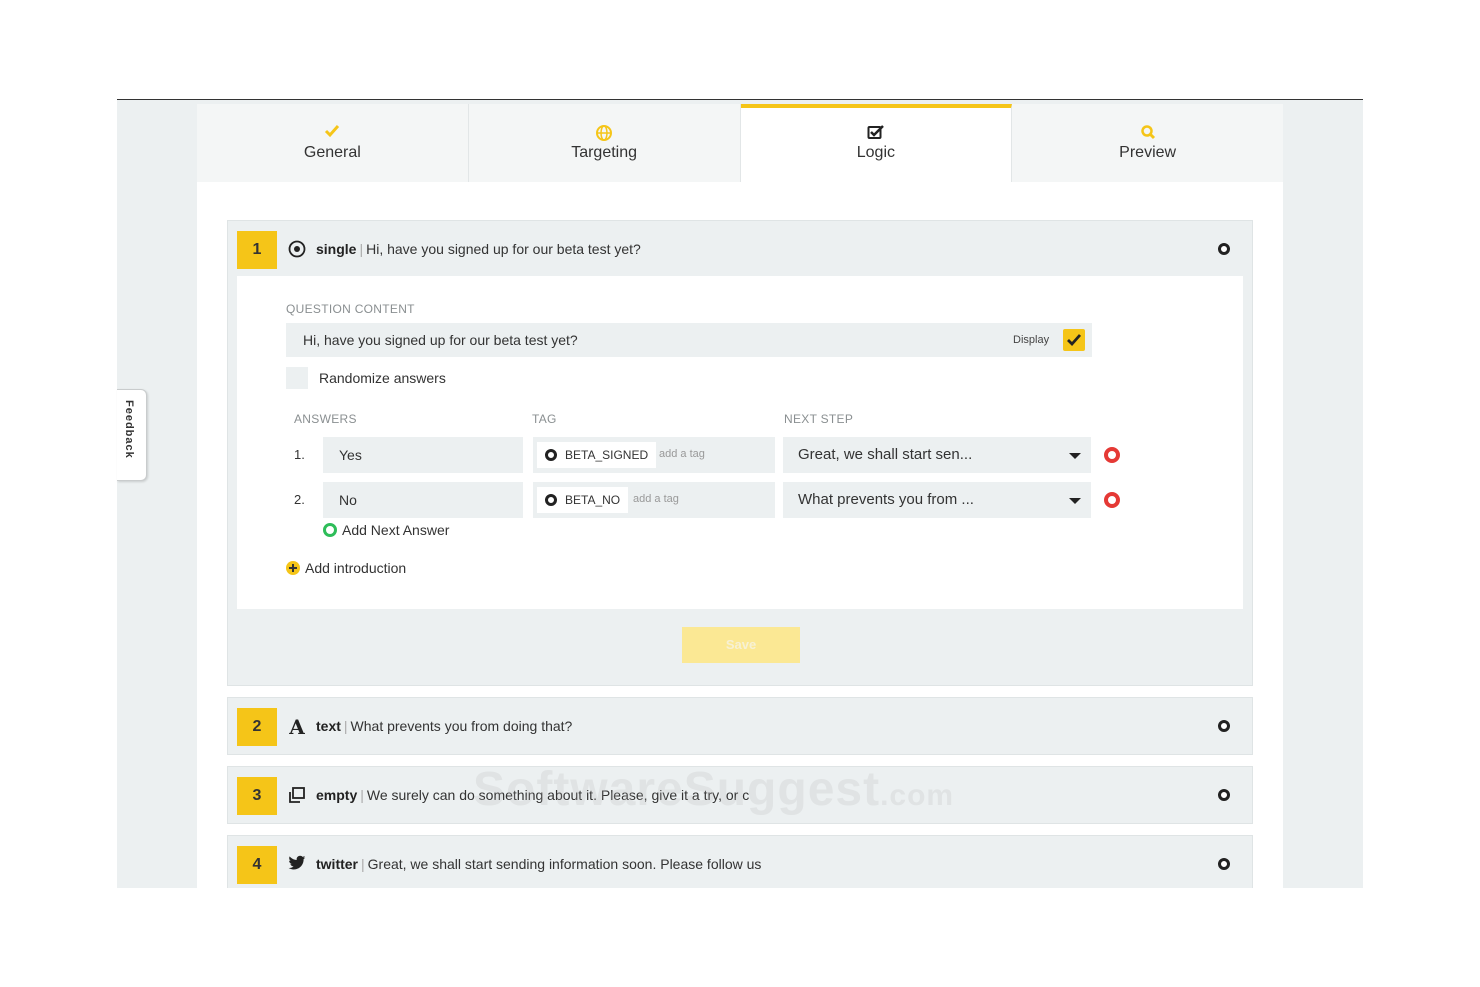  I want to click on tag-field: BETA_SIGNED add a tag, so click(654, 455).